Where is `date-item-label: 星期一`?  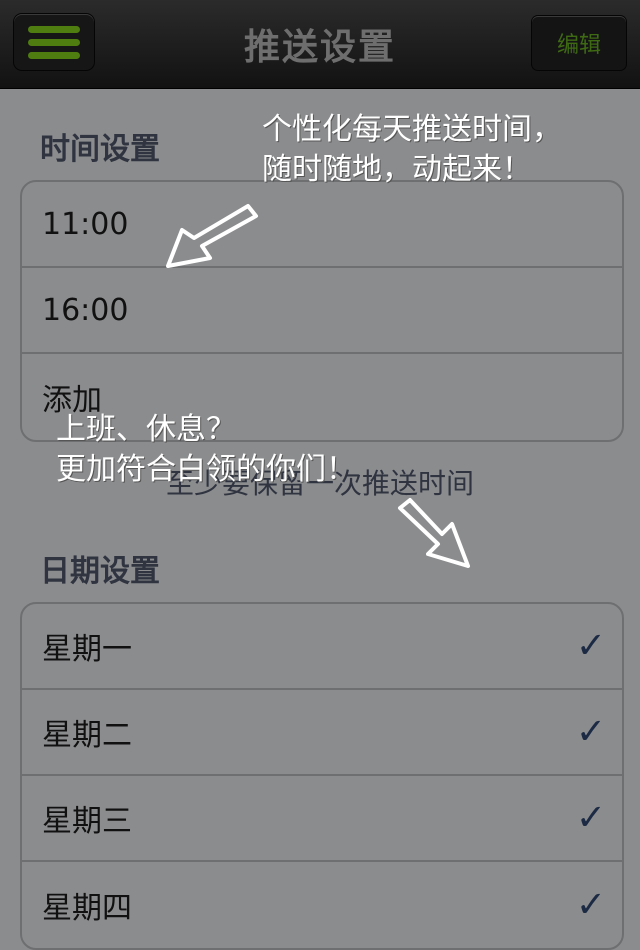
date-item-label: 星期一 is located at coordinates (87, 649).